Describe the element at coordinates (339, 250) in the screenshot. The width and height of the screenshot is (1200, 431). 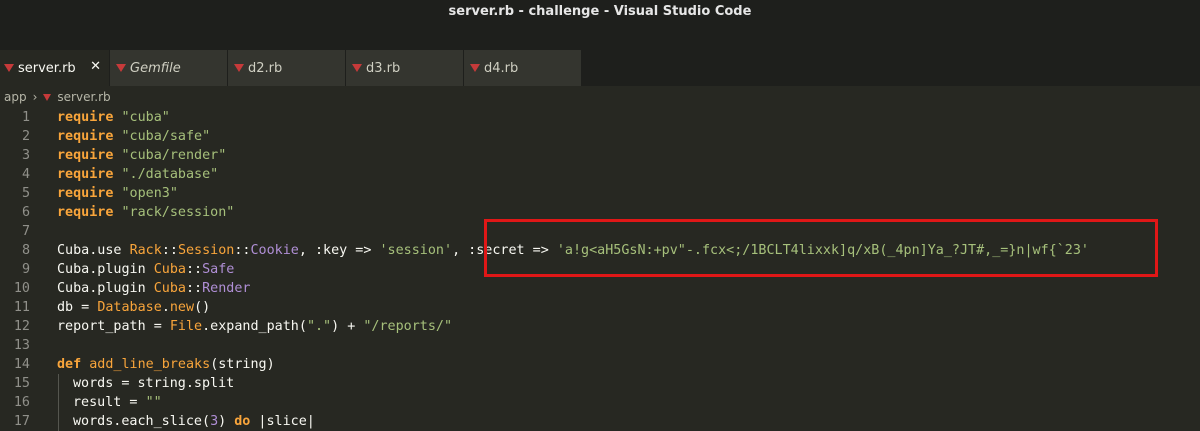
I see `code-token: , :key =>` at that location.